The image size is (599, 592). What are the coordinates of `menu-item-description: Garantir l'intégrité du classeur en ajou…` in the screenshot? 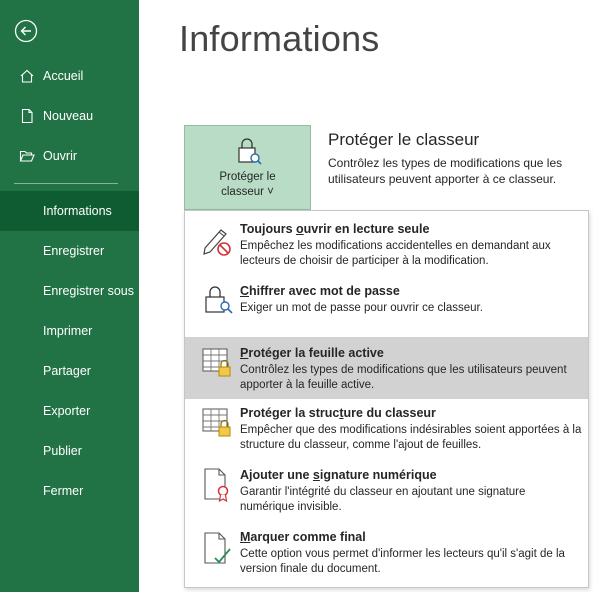 It's located at (383, 499).